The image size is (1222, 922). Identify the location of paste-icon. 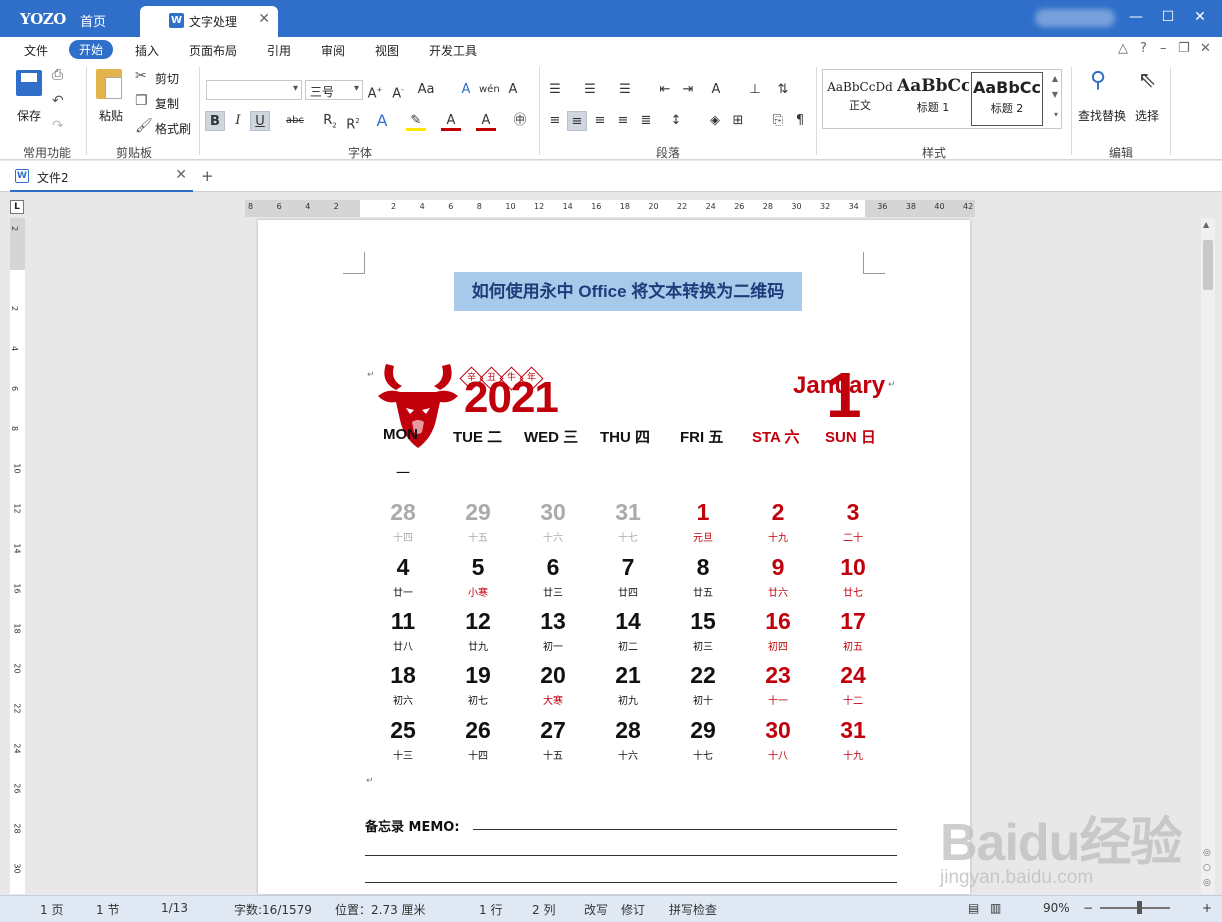
(109, 84).